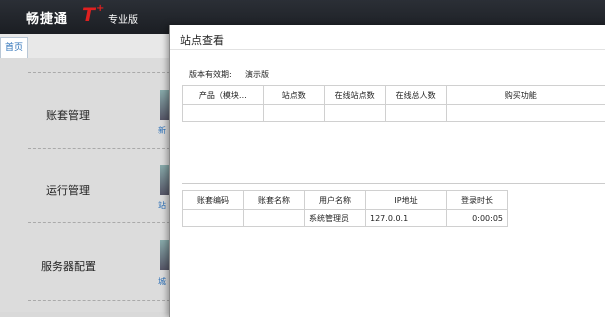 This screenshot has height=317, width=605. Describe the element at coordinates (335, 200) in the screenshot. I see `column-header: 用户名称` at that location.